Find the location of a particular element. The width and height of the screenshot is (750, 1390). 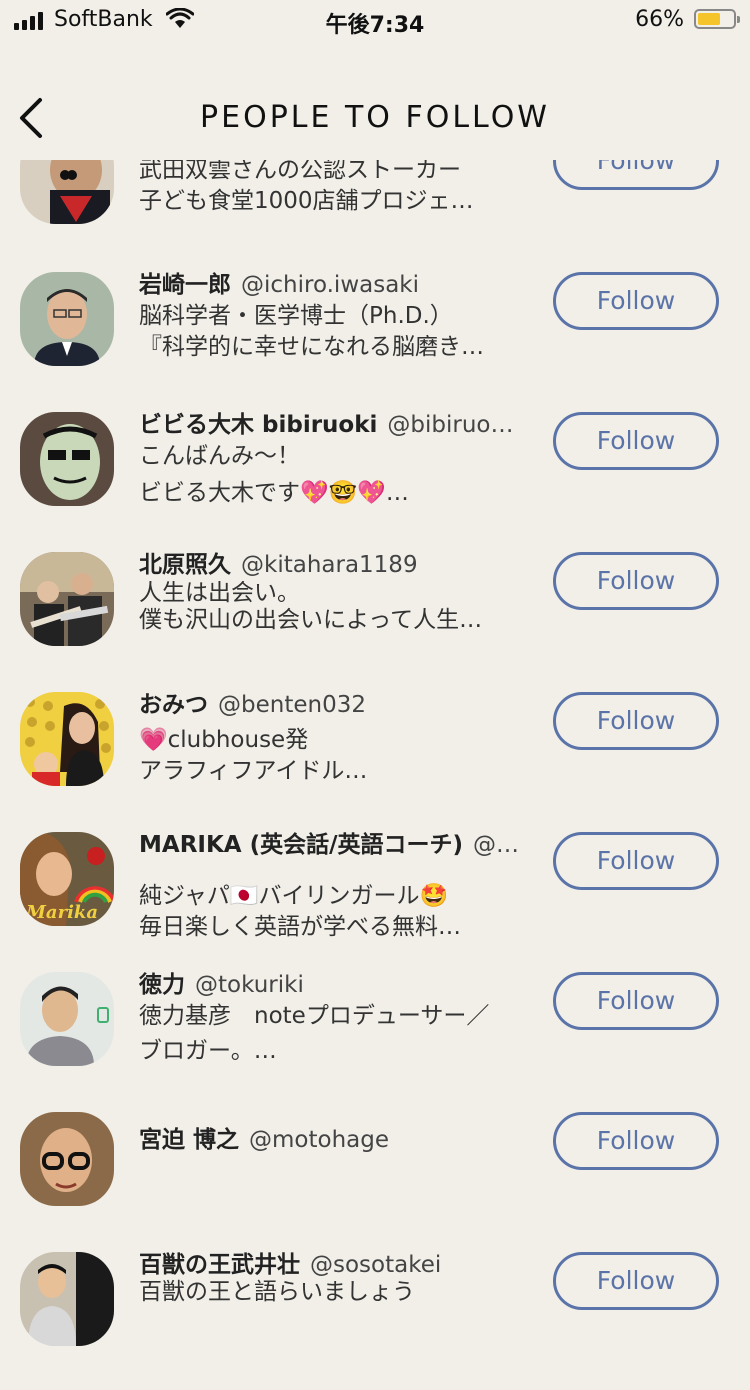

list-item: 百獣の王武井壮 @sosotakei 百獣の王と語らいましょう Follow is located at coordinates (375, 1320).